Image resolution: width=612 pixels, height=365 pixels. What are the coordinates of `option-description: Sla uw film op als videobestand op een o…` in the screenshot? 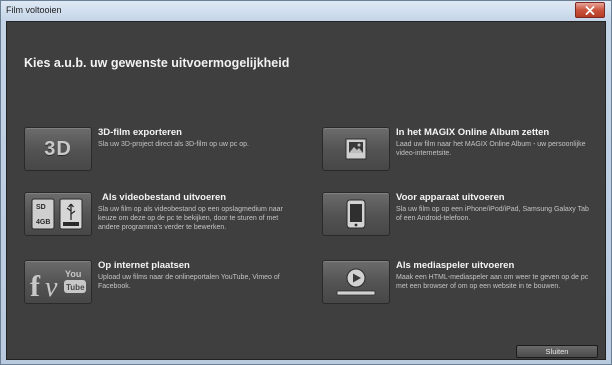 It's located at (190, 218).